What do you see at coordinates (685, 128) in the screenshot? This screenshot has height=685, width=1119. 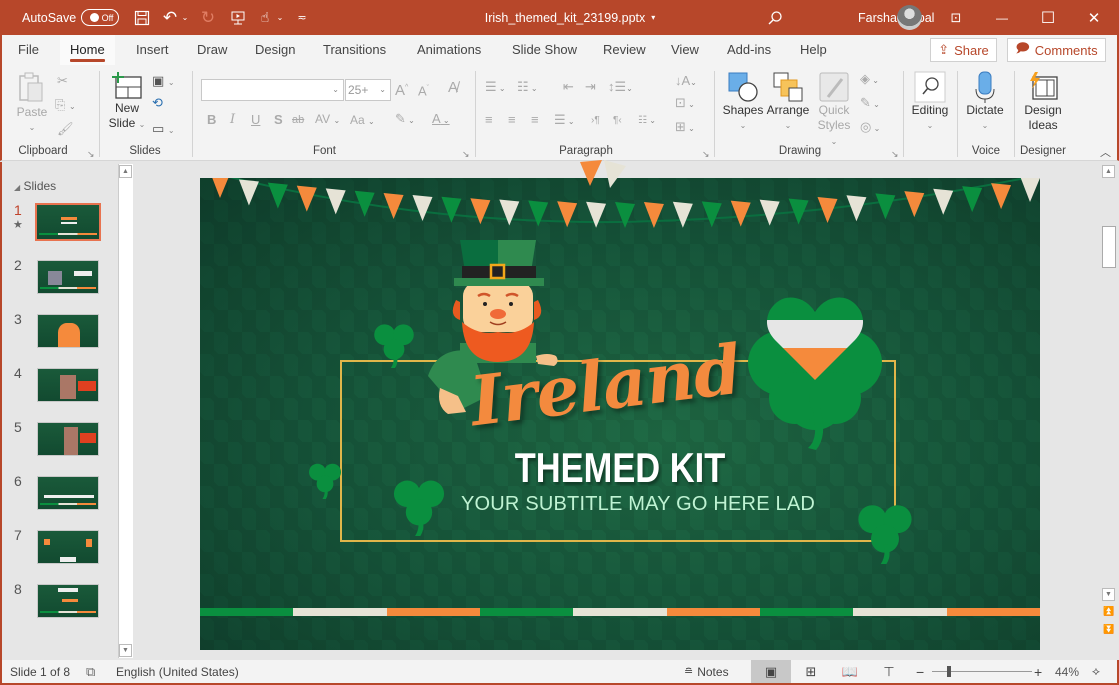 I see `smartart-icon: ⊞ ⌄` at bounding box center [685, 128].